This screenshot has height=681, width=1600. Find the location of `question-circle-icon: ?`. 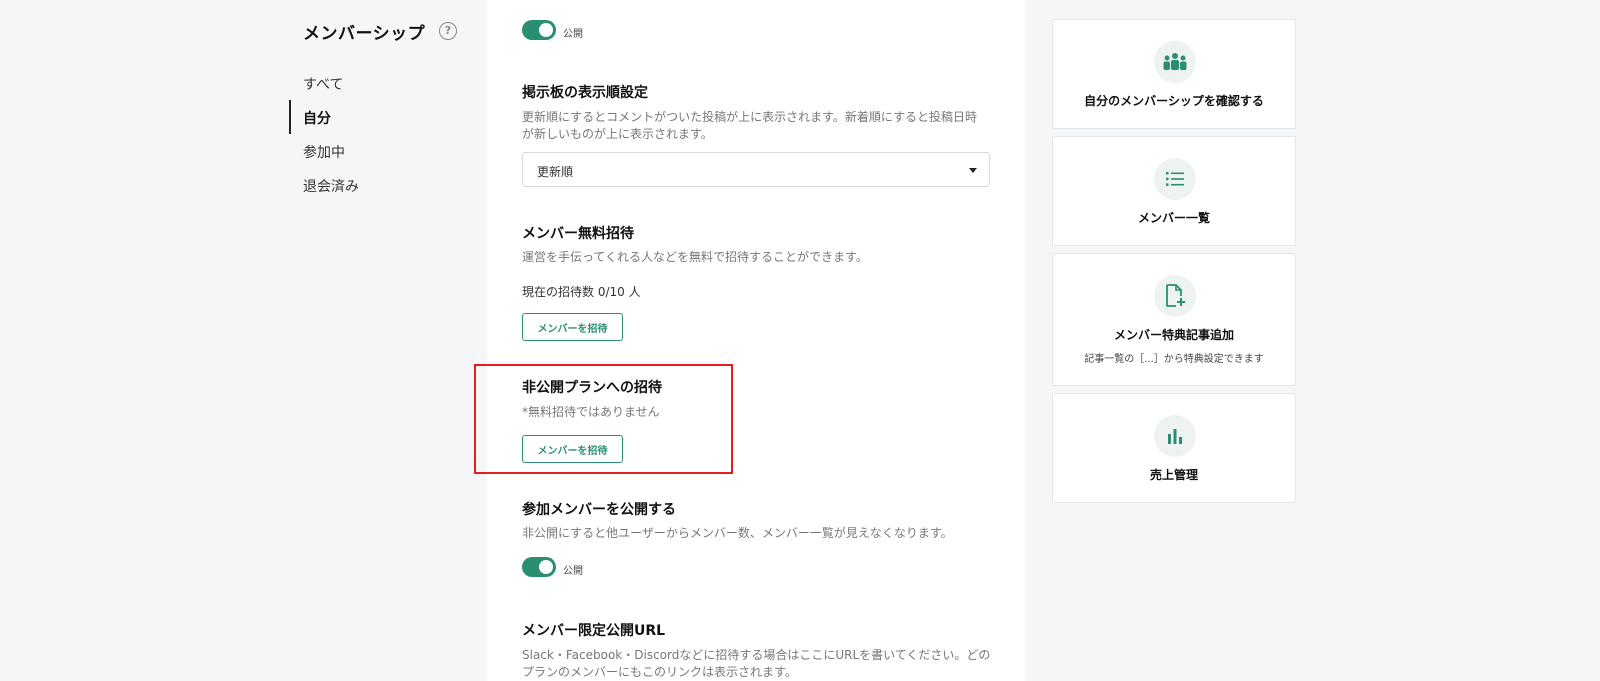

question-circle-icon: ? is located at coordinates (448, 31).